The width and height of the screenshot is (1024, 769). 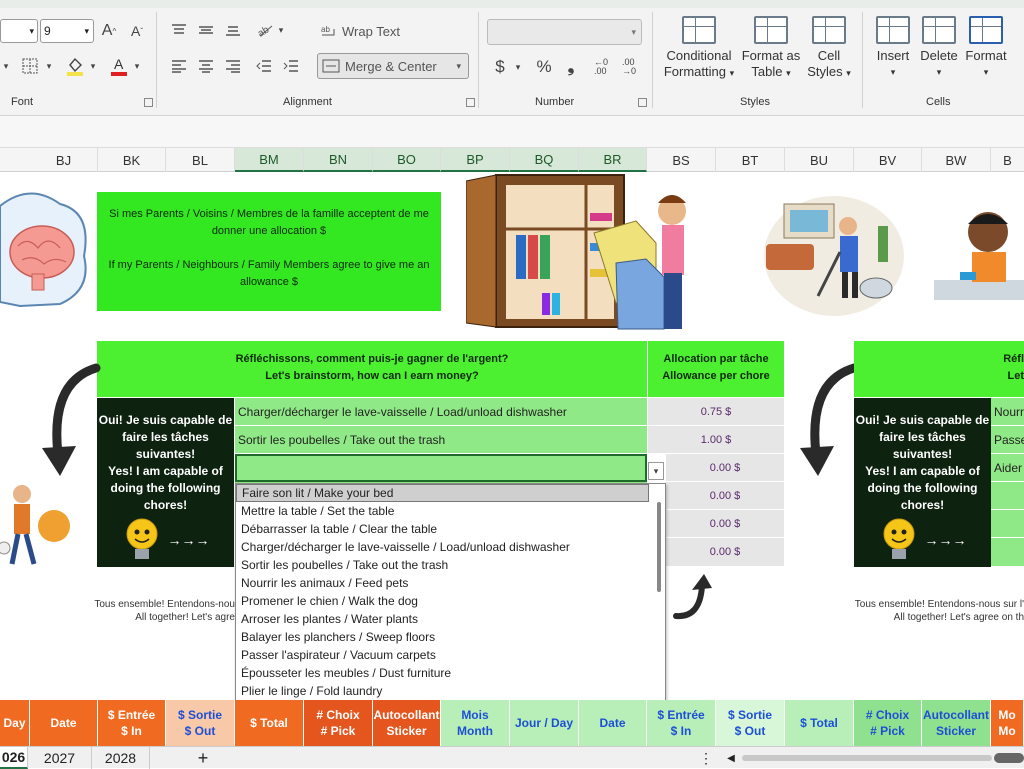 I want to click on chore-cell-active, so click(x=441, y=468).